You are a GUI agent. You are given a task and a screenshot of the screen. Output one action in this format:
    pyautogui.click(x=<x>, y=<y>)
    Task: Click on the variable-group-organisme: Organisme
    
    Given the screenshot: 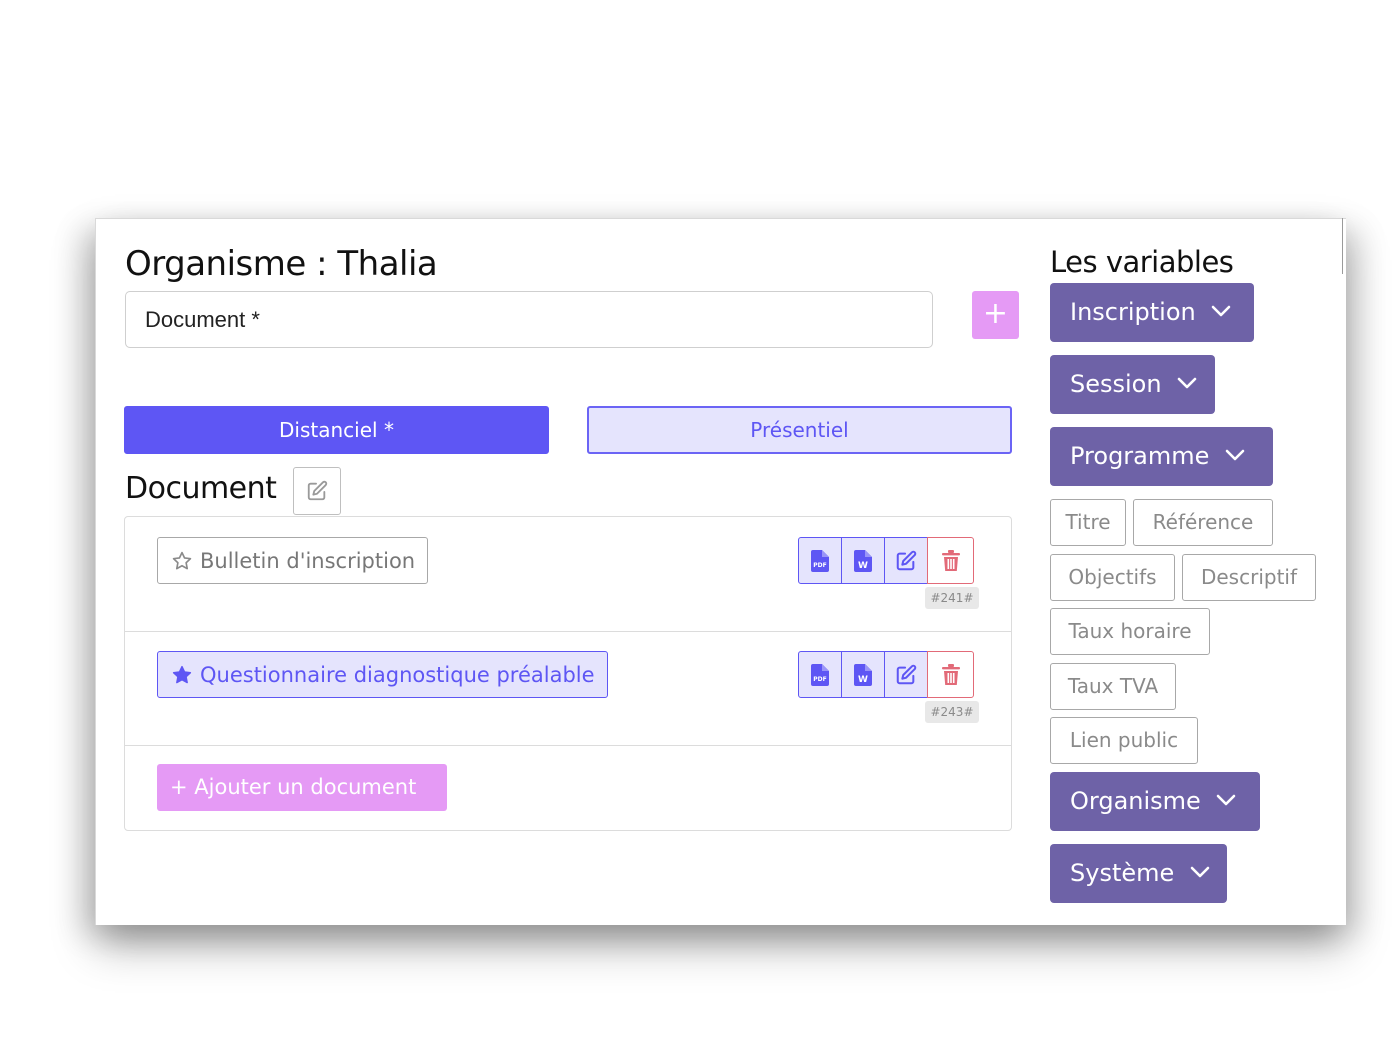 What is the action you would take?
    pyautogui.click(x=1155, y=801)
    